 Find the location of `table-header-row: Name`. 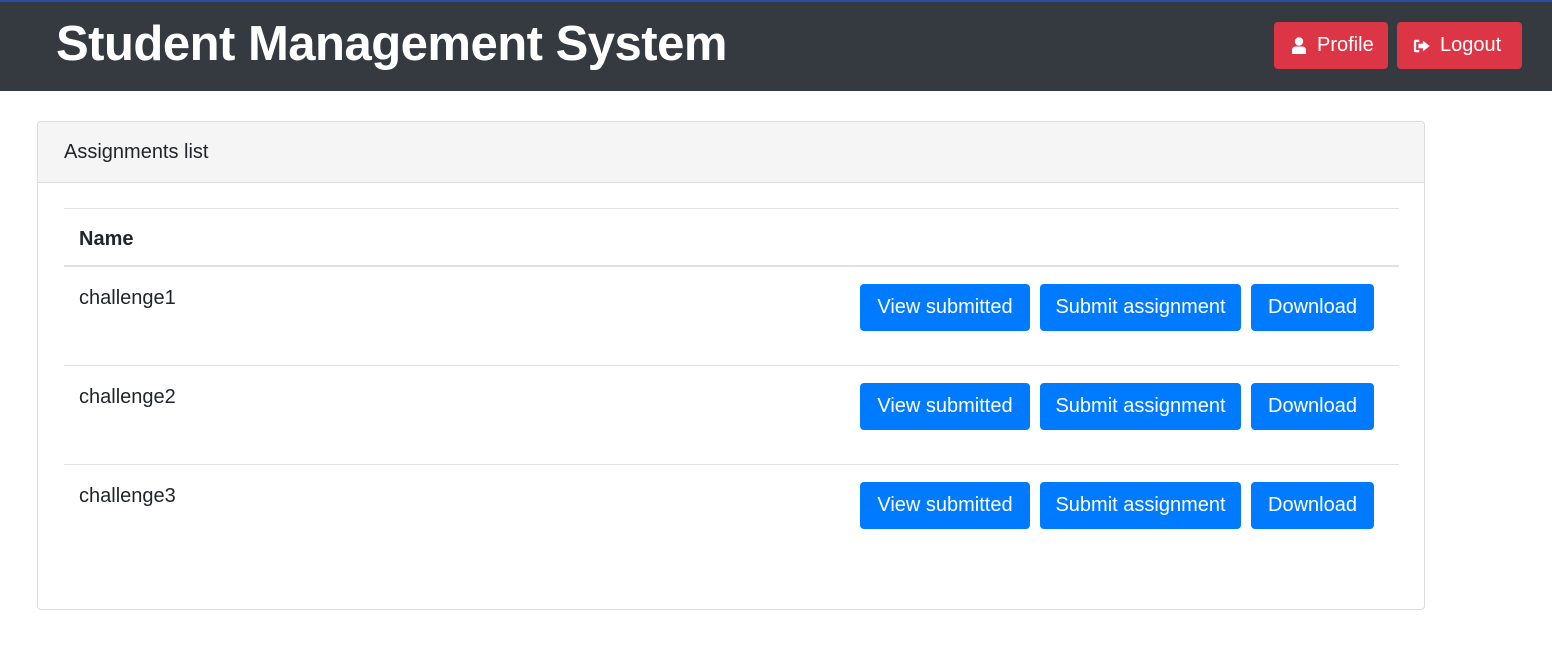

table-header-row: Name is located at coordinates (731, 238).